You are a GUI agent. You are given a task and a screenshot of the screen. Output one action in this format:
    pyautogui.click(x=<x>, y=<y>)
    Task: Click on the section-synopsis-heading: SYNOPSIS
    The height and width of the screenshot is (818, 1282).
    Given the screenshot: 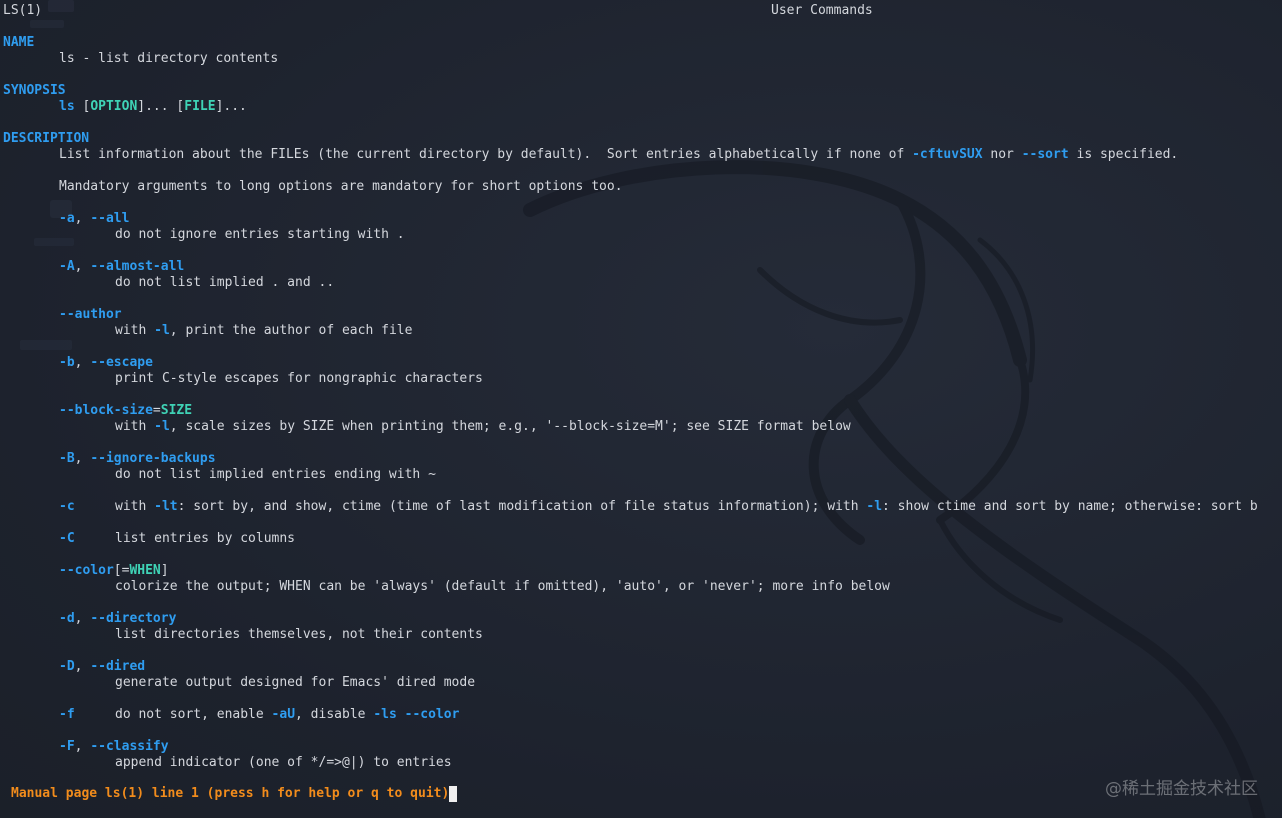 What is the action you would take?
    pyautogui.click(x=34, y=90)
    